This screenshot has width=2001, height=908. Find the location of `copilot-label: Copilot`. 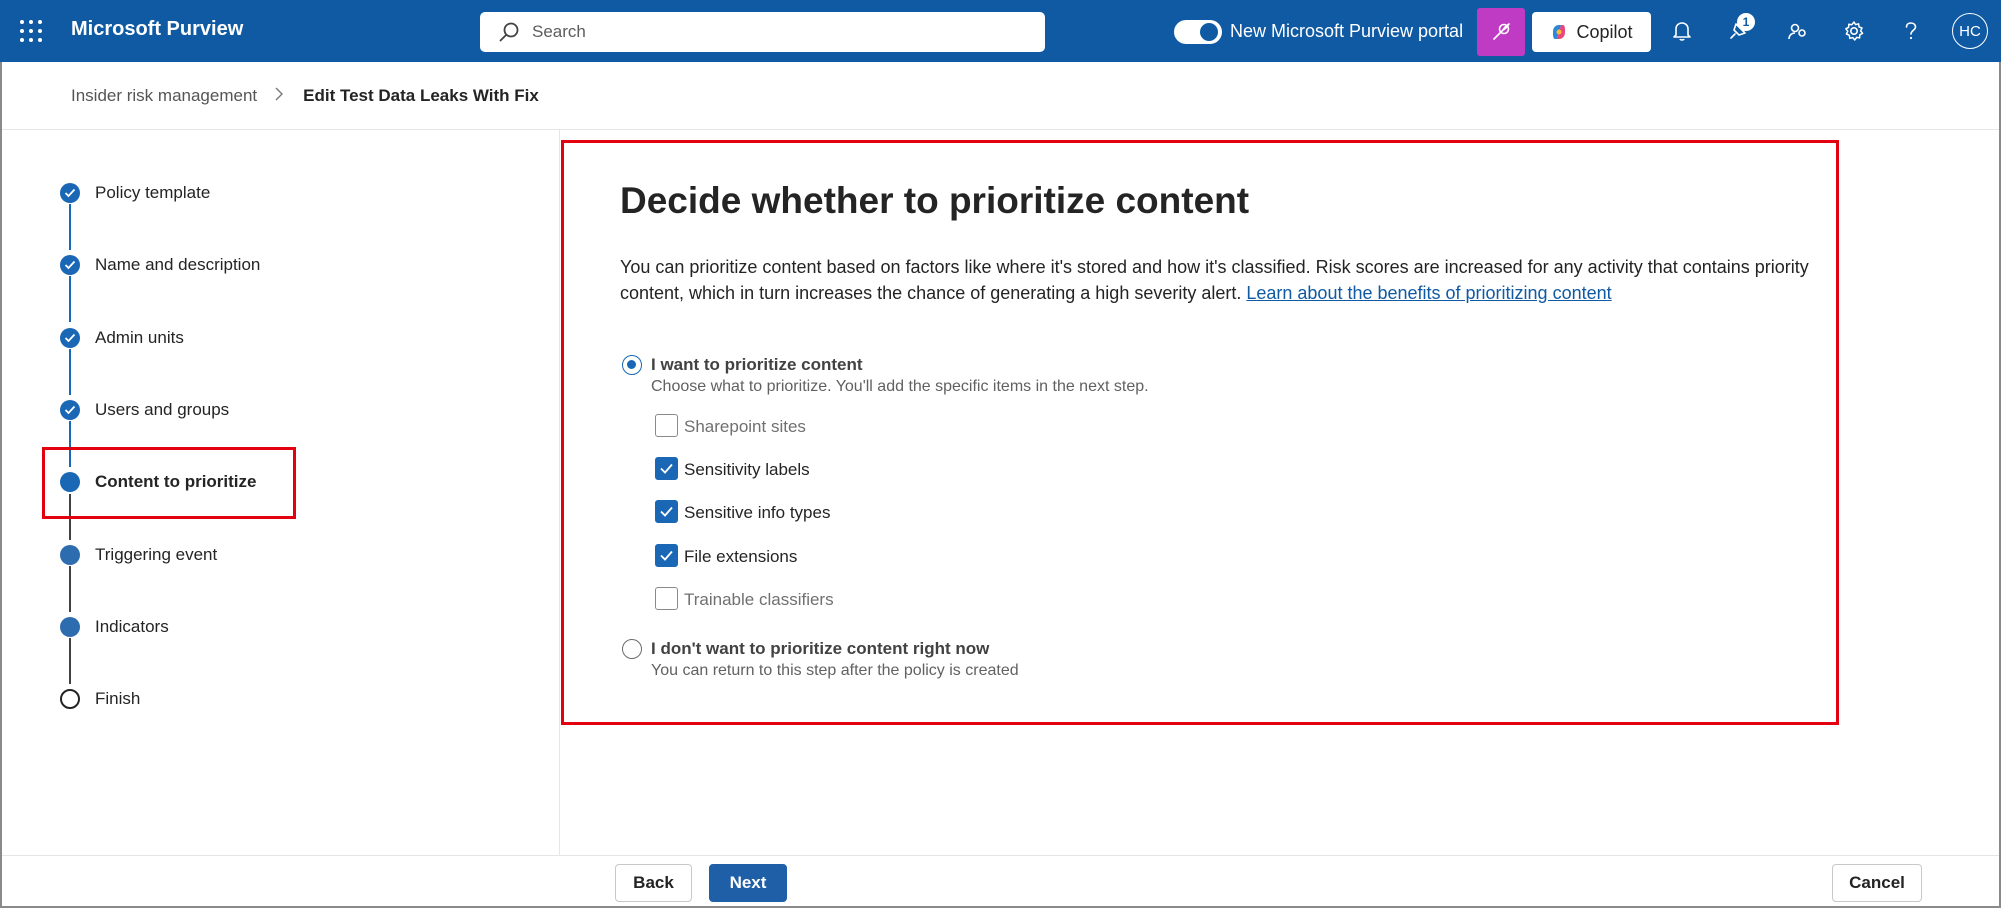

copilot-label: Copilot is located at coordinates (1604, 31).